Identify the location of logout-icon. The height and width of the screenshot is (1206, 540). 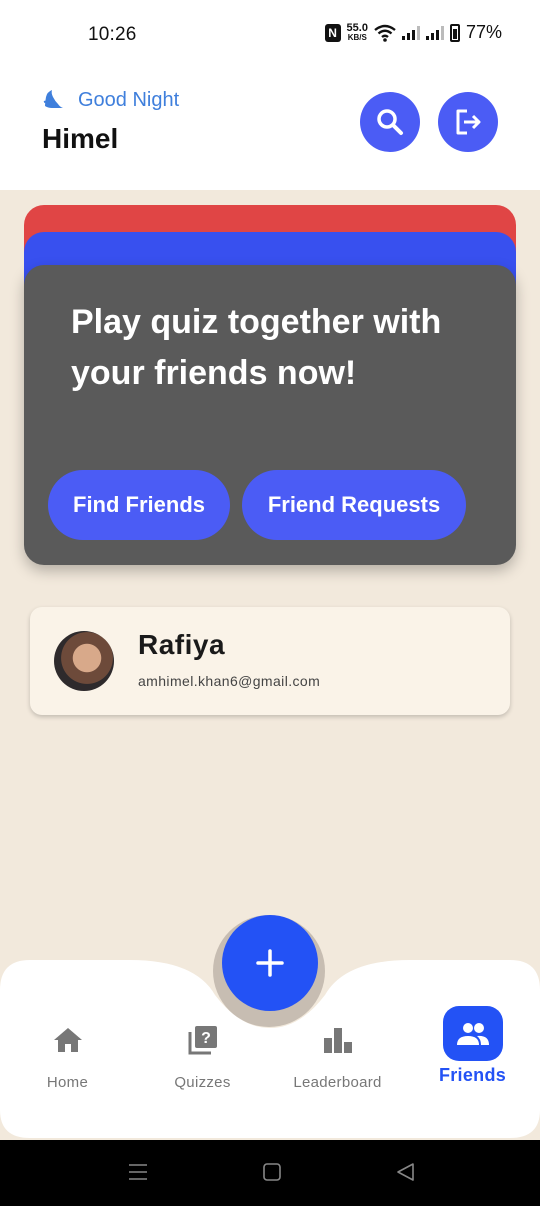
(468, 122).